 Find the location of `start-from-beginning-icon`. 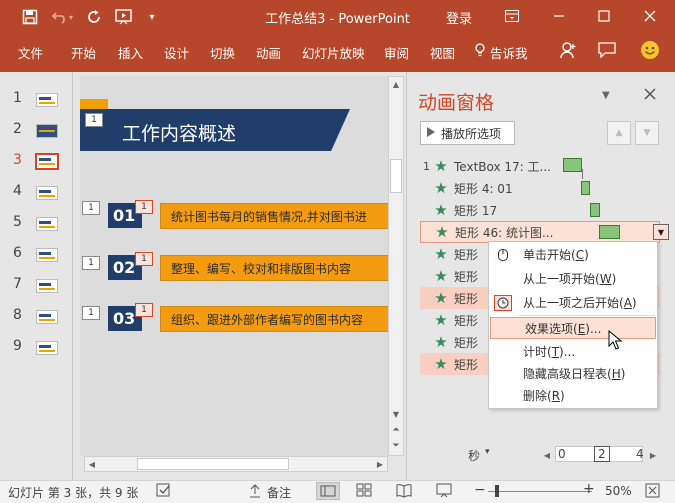

start-from-beginning-icon is located at coordinates (124, 17).